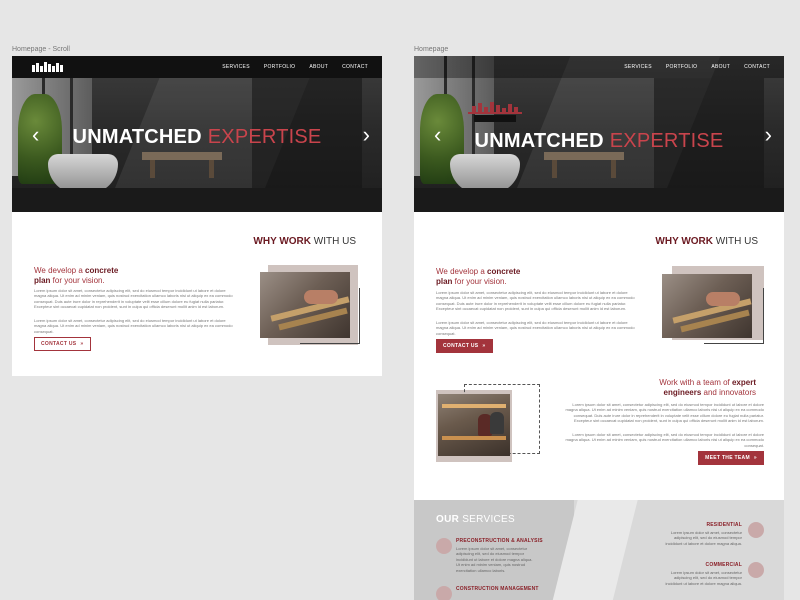 This screenshot has width=800, height=600. I want to click on nav-links: SERVICES PORTFOLIO ABOUT CONTACT, so click(295, 67).